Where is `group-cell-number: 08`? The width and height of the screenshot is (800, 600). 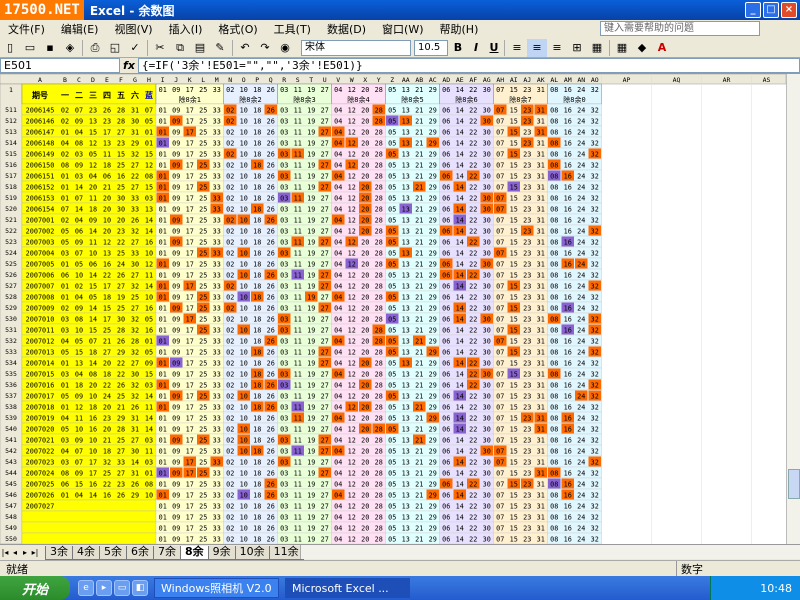
group-cell-number: 08 is located at coordinates (554, 496).